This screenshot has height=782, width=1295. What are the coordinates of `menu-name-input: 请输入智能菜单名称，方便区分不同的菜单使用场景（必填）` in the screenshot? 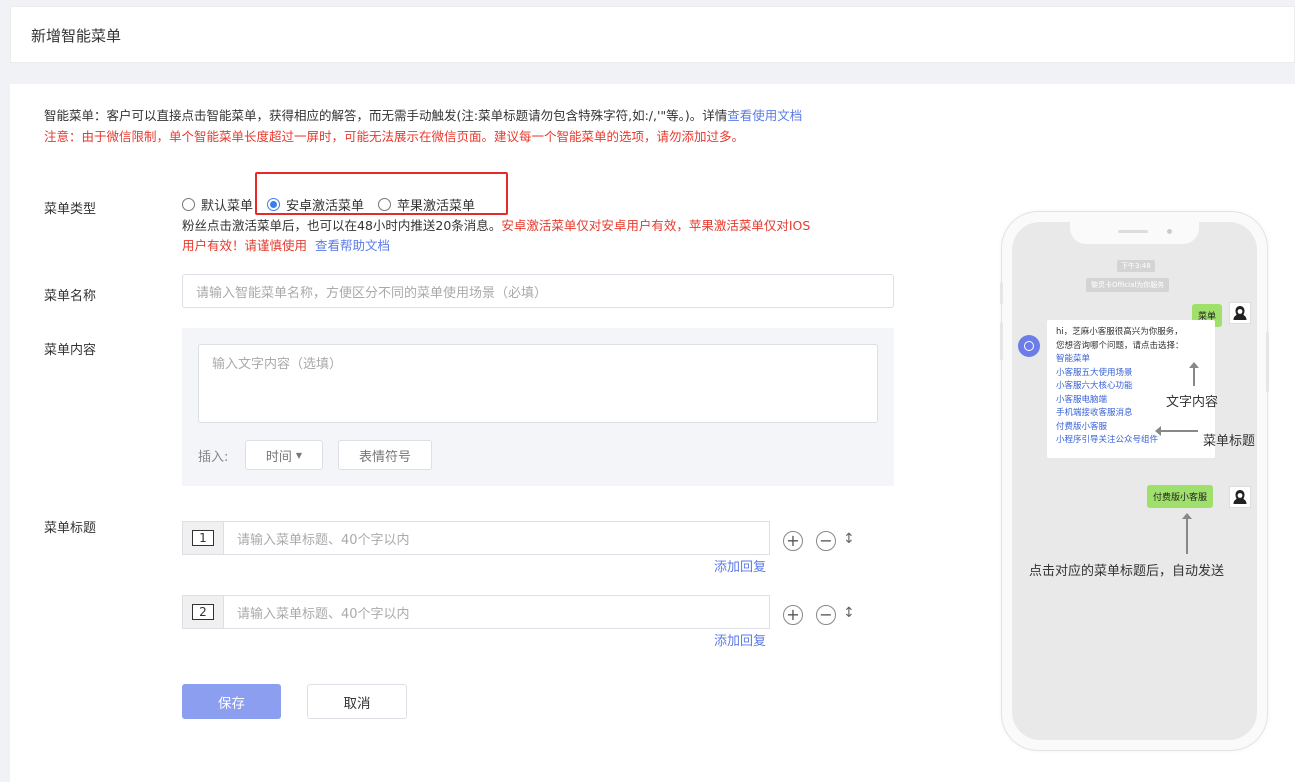 It's located at (538, 291).